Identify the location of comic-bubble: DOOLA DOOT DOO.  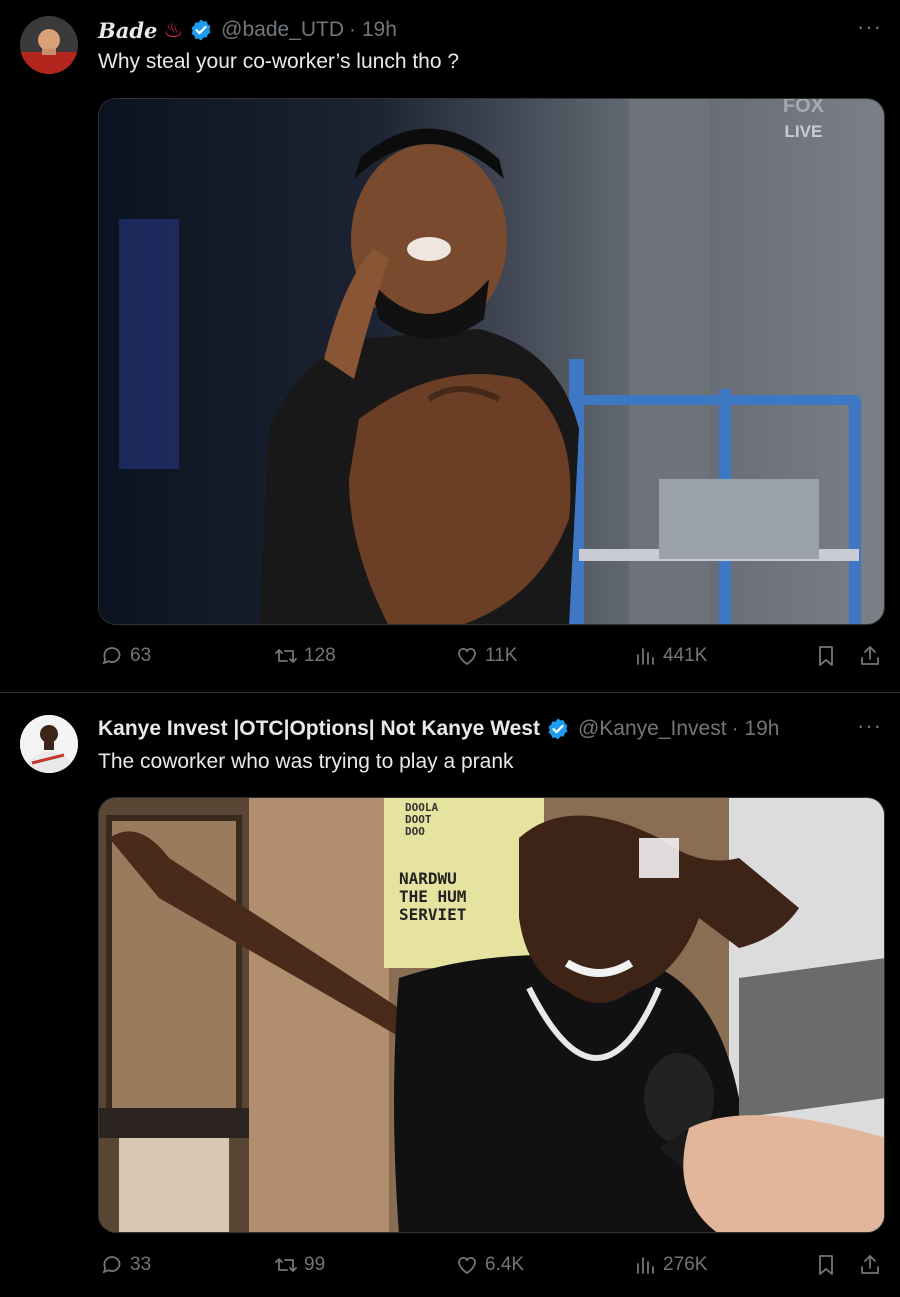
(422, 819).